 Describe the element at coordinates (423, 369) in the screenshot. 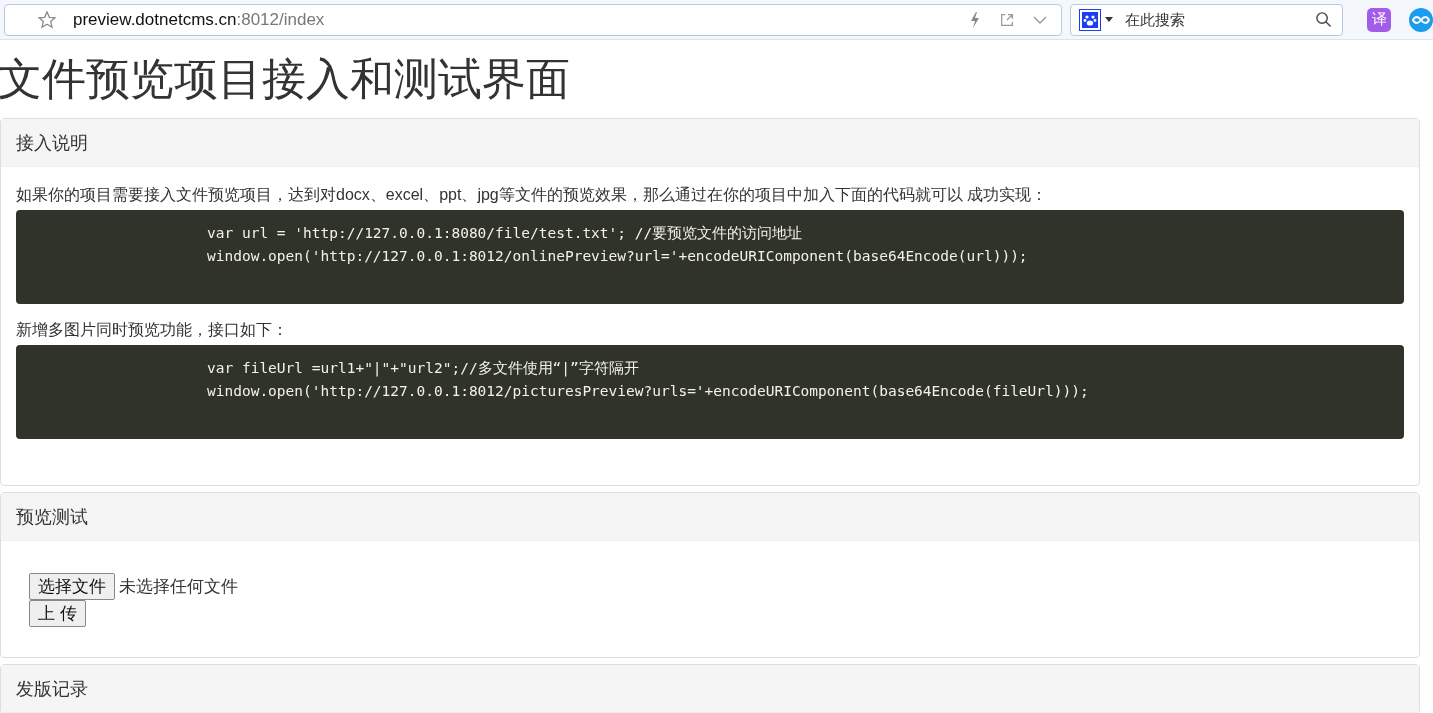

I see `code-line: var fileUrl =url1+"|"+"url2";//多文件使用“|”字符隔开` at that location.